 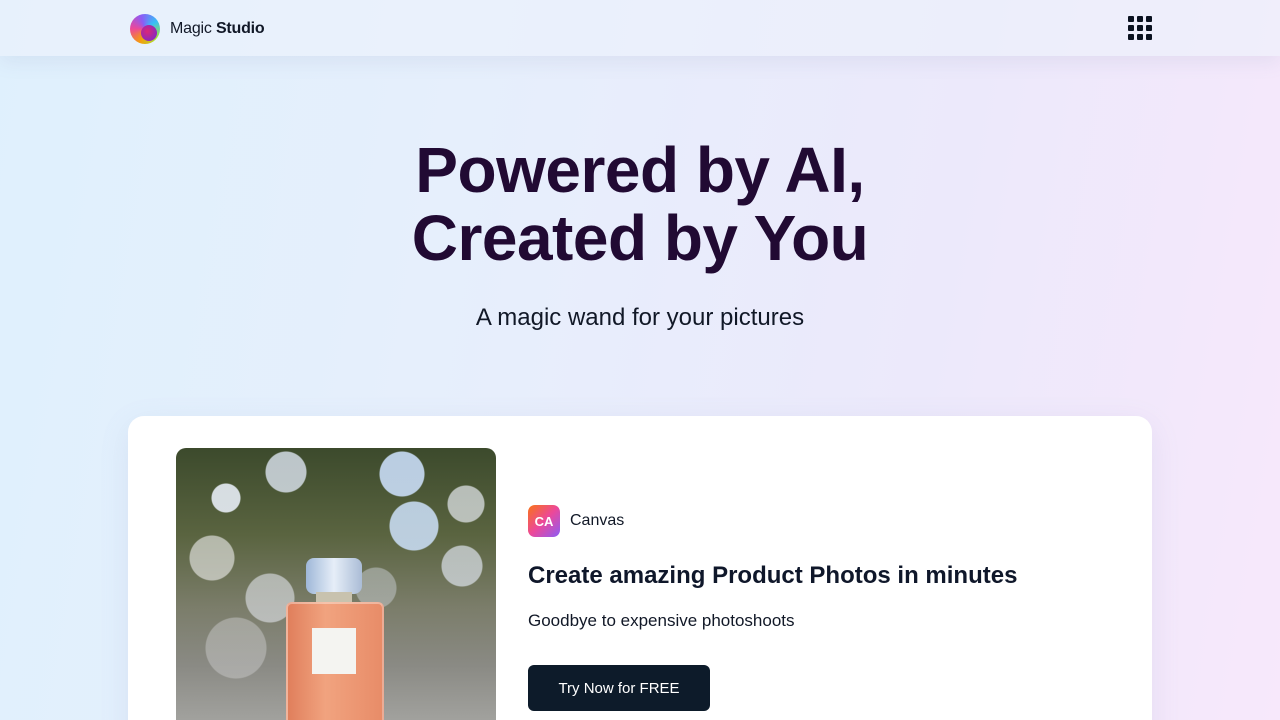 What do you see at coordinates (544, 521) in the screenshot?
I see `canvas-app-icon: CA` at bounding box center [544, 521].